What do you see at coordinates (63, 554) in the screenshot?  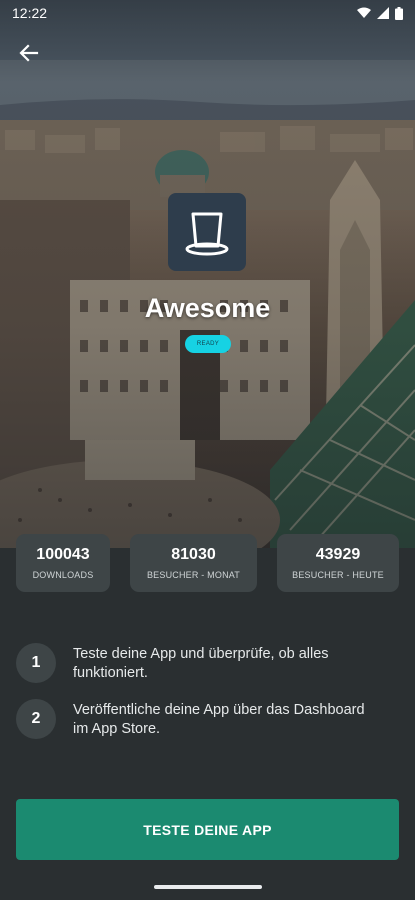 I see `stat-value: 100043` at bounding box center [63, 554].